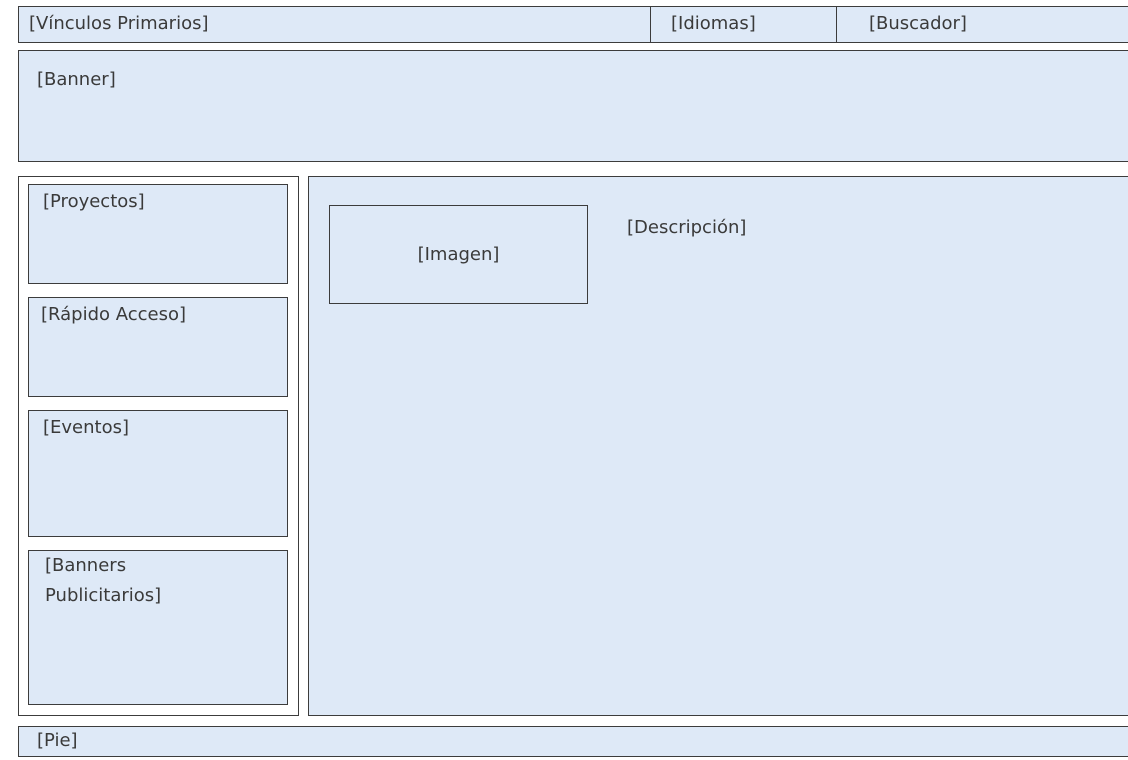  What do you see at coordinates (158, 234) in the screenshot?
I see `projects-panel: [Proyectos]` at bounding box center [158, 234].